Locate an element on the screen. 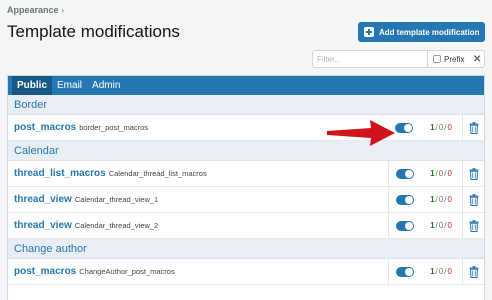 This screenshot has width=492, height=300. plus-square-icon is located at coordinates (369, 32).